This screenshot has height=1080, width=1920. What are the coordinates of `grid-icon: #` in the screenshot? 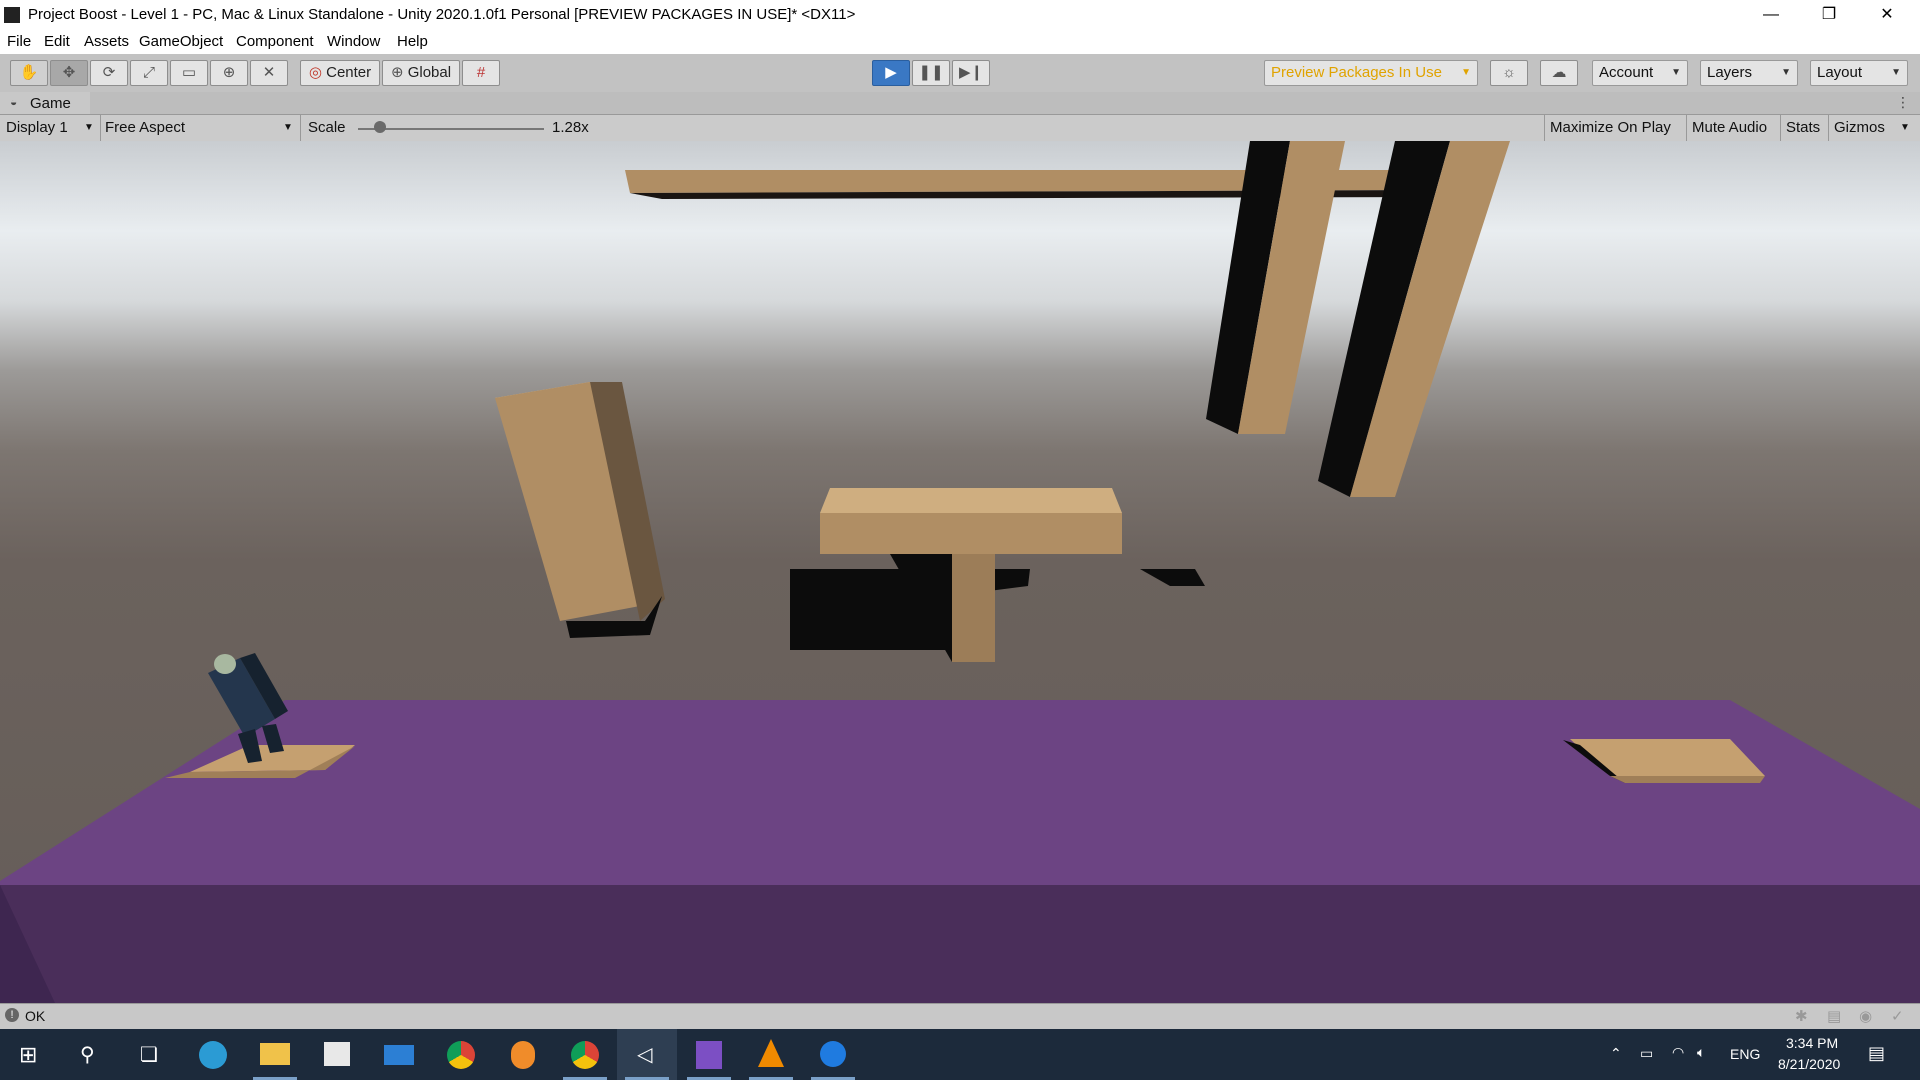 It's located at (481, 72).